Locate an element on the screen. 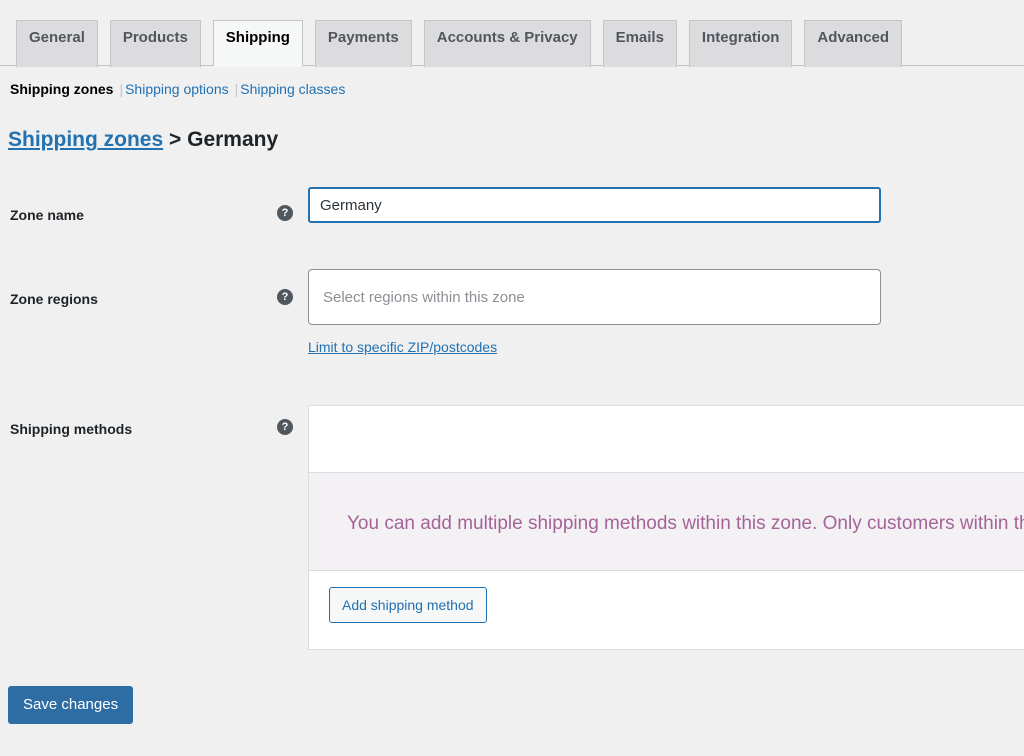 The height and width of the screenshot is (756, 1024). tab-emails: Emails is located at coordinates (639, 43).